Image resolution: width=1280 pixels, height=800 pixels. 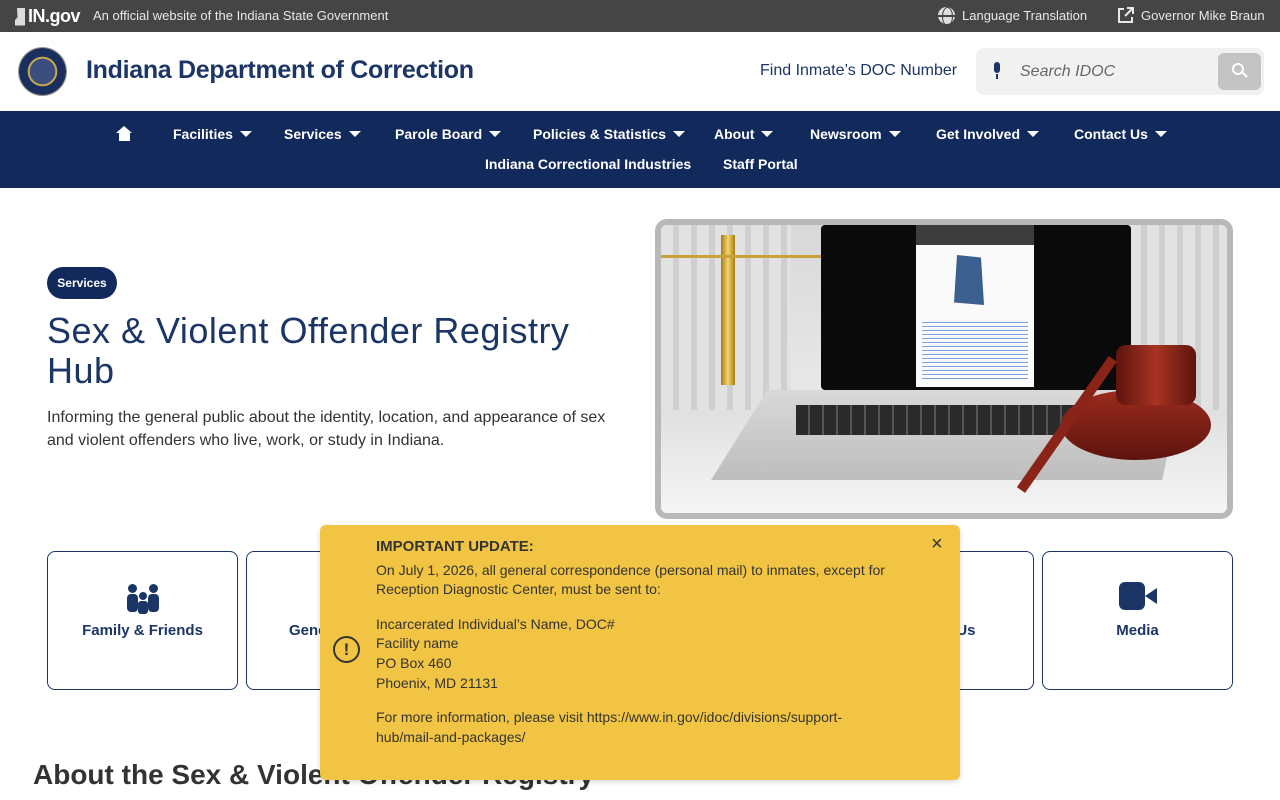 I want to click on family-icon, so click(x=142, y=598).